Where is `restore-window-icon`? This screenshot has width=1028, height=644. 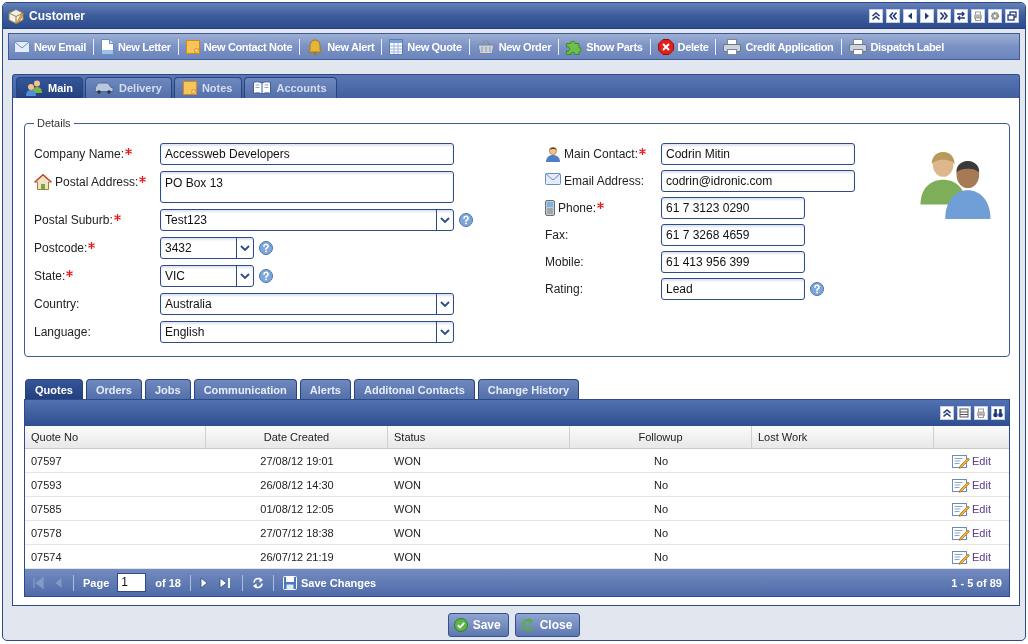
restore-window-icon is located at coordinates (1012, 15).